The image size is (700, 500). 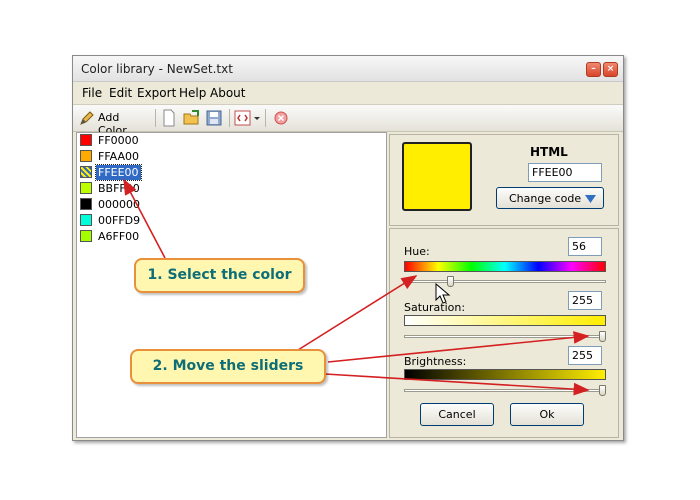 I want to click on mouse-cursor-icon, so click(x=443, y=293).